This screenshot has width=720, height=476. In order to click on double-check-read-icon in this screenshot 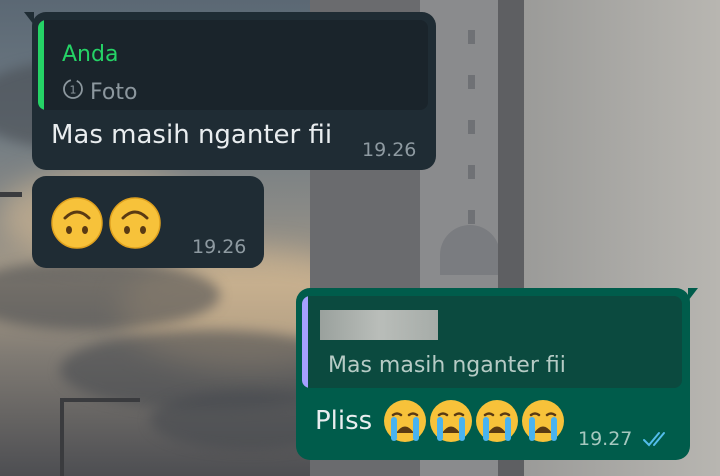, I will do `click(657, 441)`.